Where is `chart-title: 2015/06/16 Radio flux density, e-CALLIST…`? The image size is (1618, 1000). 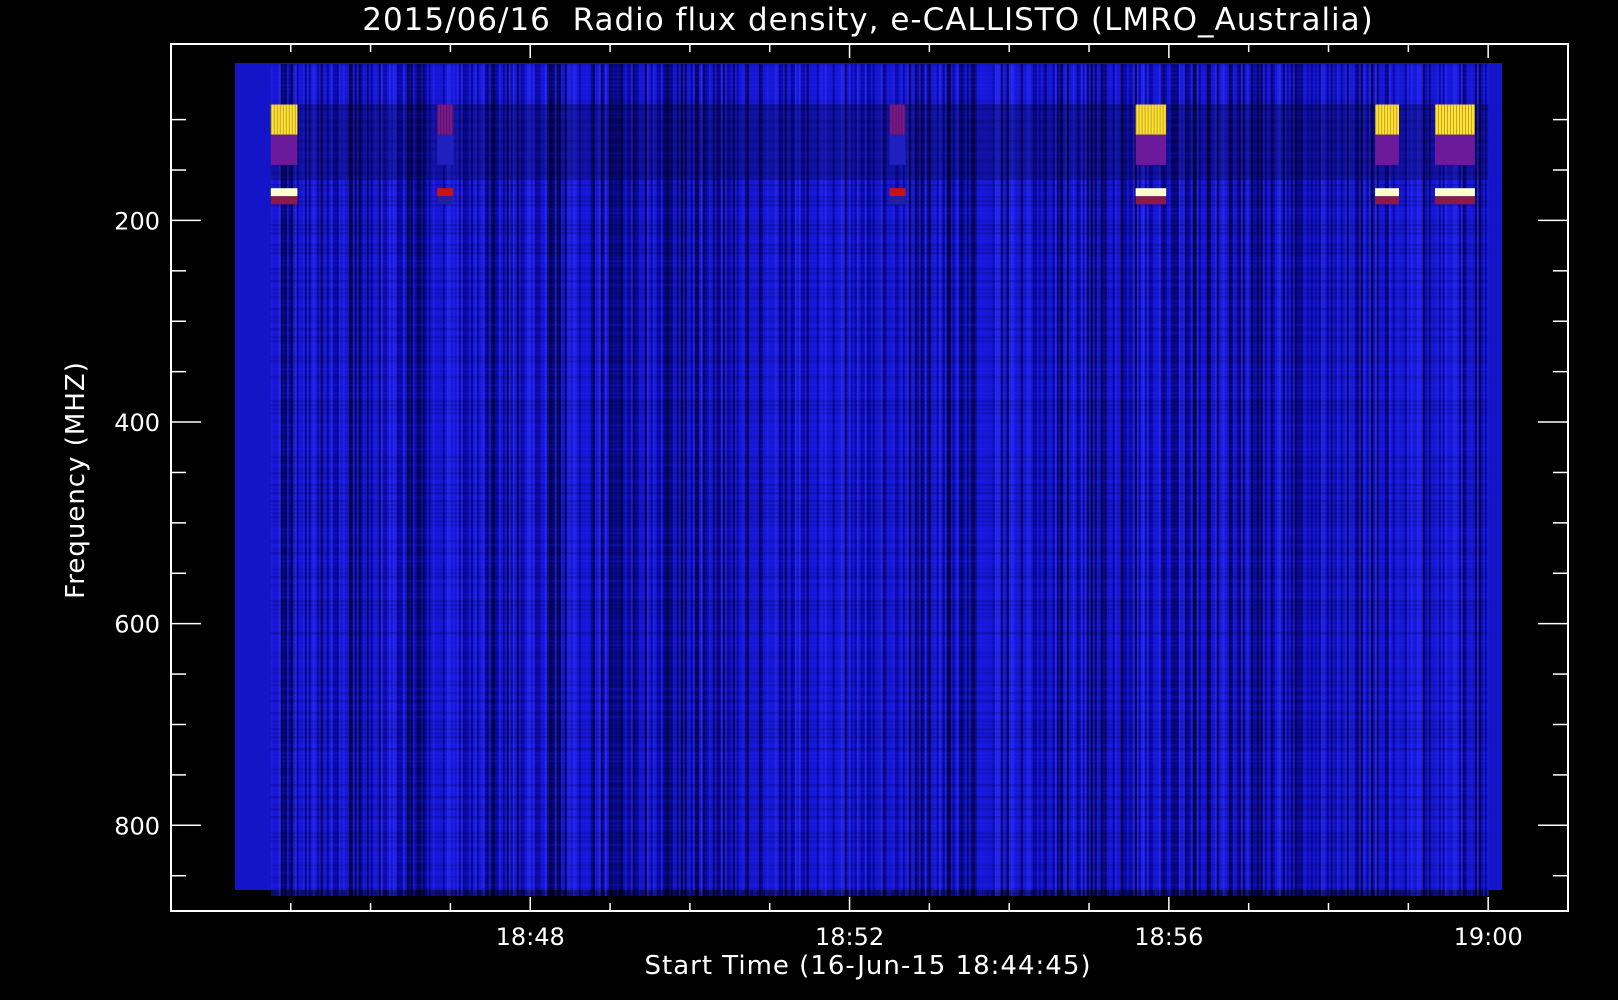
chart-title: 2015/06/16 Radio flux density, e-CALLIST… is located at coordinates (868, 20).